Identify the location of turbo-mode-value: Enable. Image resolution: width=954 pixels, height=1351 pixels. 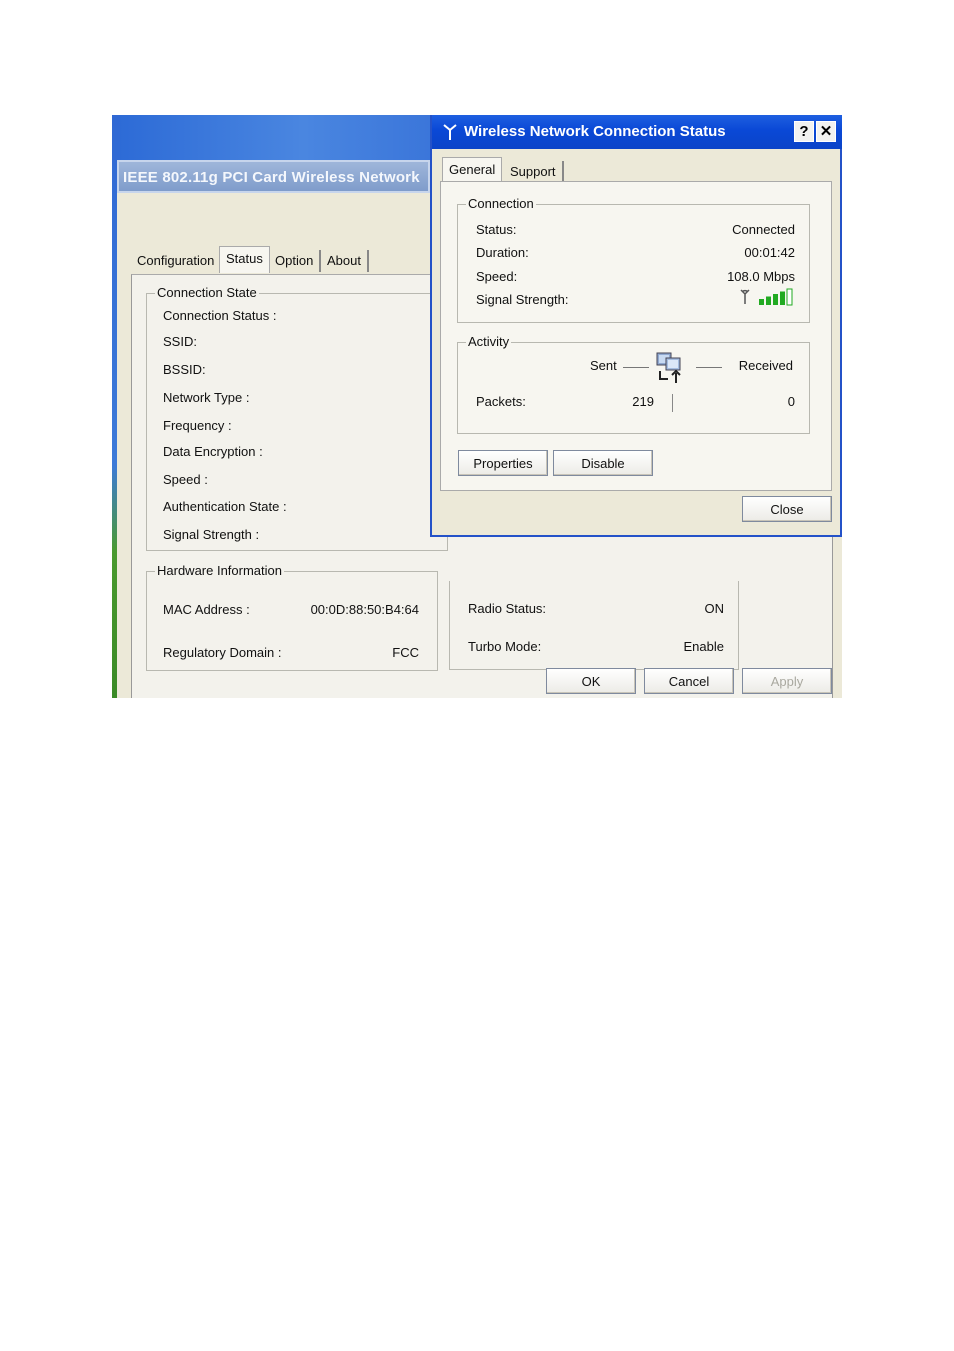
(703, 646).